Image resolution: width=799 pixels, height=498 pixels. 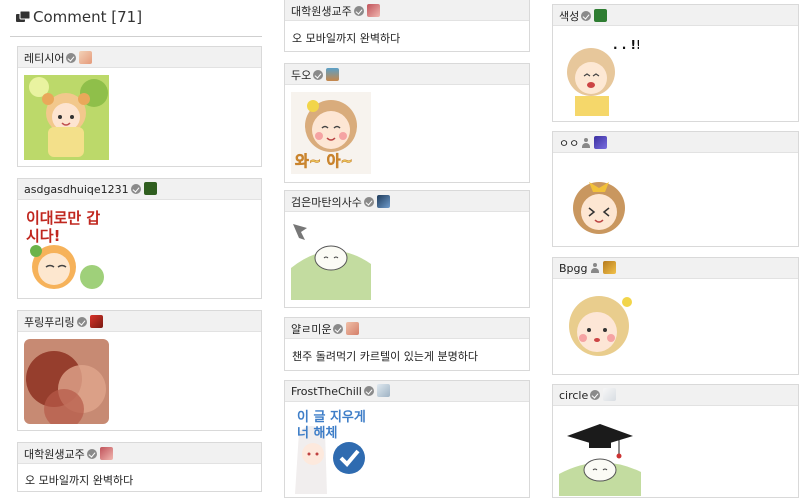 What do you see at coordinates (326, 202) in the screenshot?
I see `comment-author: 검은마탄의사수` at bounding box center [326, 202].